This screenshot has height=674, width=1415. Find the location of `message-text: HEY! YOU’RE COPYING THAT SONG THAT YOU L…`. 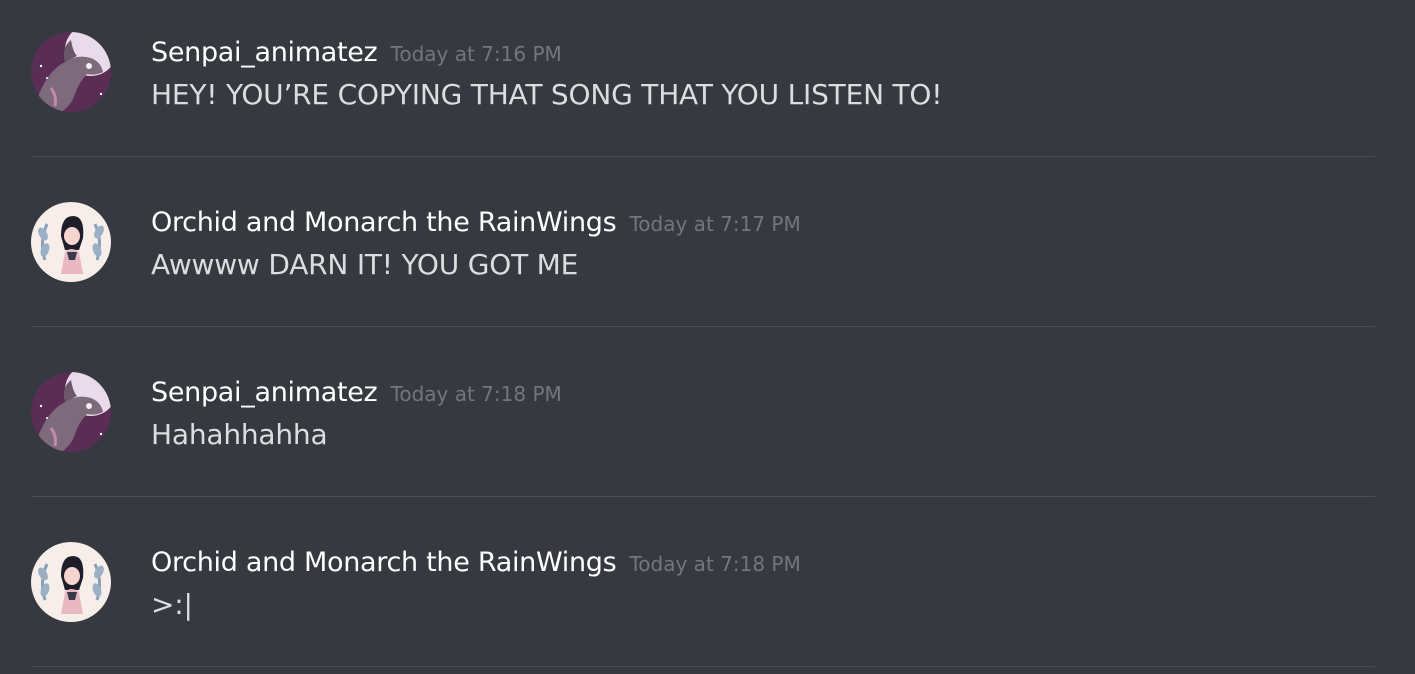

message-text: HEY! YOU’RE COPYING THAT SONG THAT YOU L… is located at coordinates (547, 94).